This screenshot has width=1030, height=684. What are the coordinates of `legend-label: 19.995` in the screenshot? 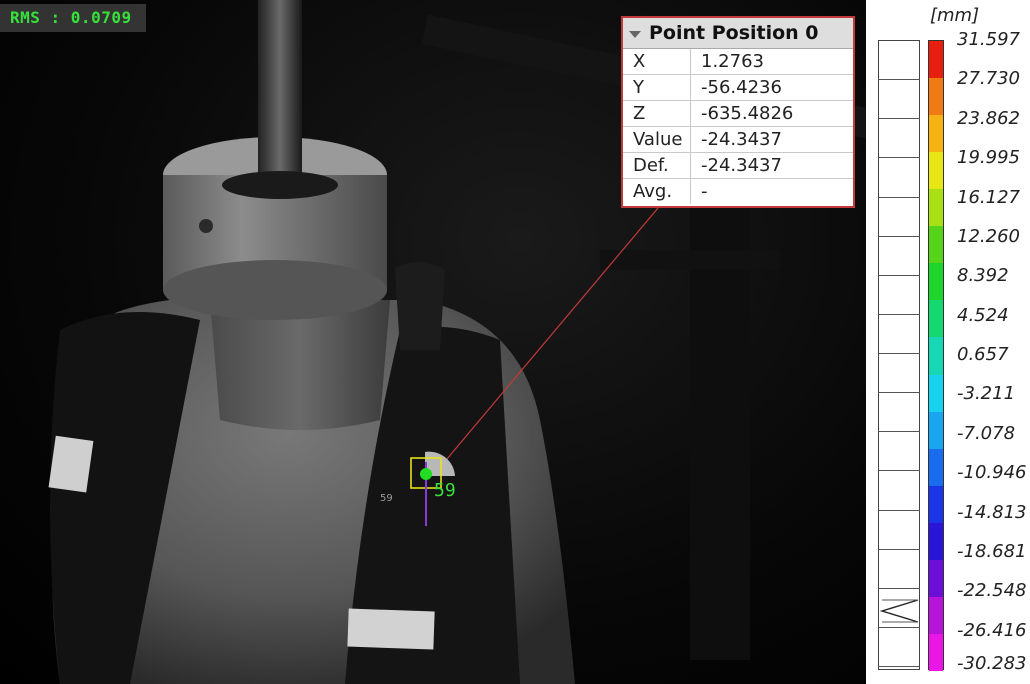 It's located at (988, 158).